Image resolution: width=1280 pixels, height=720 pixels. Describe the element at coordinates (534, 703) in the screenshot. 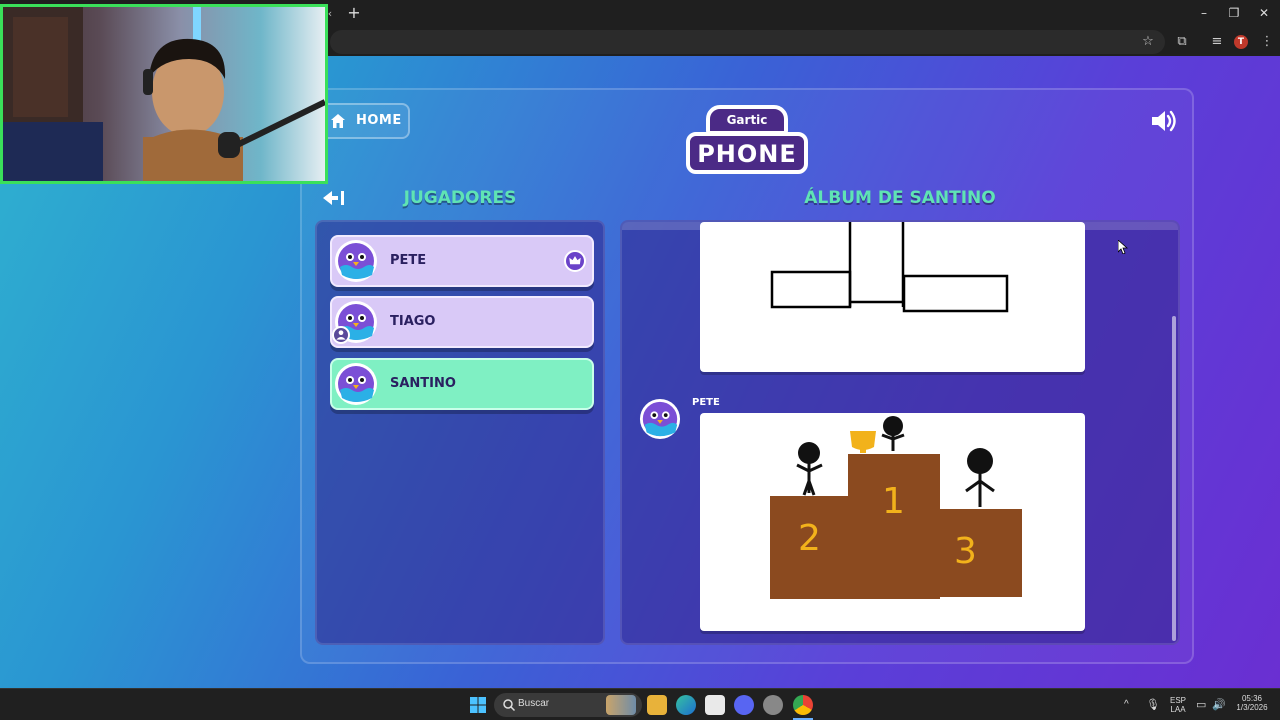

I see `search-placeholder: Buscar` at that location.